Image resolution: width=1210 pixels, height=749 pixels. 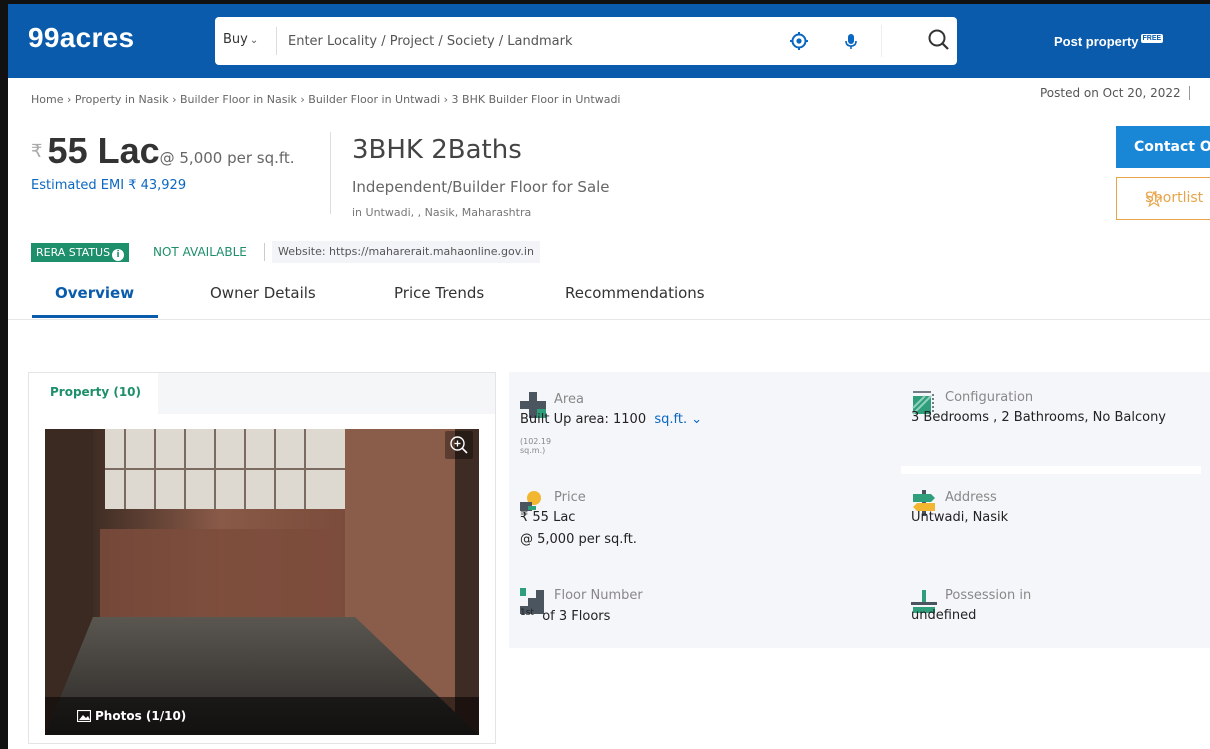 What do you see at coordinates (118, 255) in the screenshot?
I see `info-icon: i` at bounding box center [118, 255].